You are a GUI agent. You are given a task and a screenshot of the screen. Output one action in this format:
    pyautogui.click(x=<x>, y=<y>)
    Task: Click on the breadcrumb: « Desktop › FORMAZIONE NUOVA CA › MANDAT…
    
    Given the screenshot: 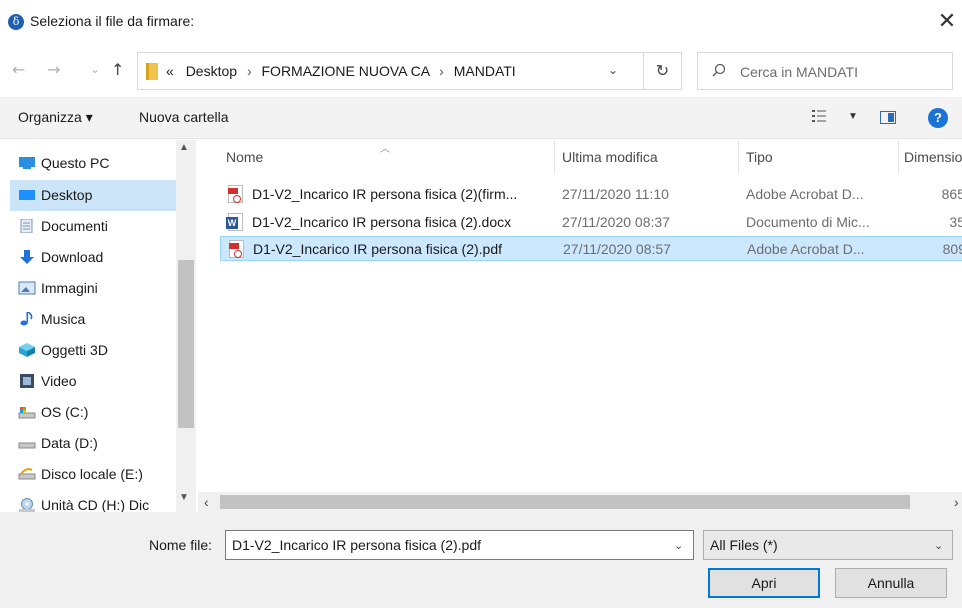 What is the action you would take?
    pyautogui.click(x=341, y=71)
    